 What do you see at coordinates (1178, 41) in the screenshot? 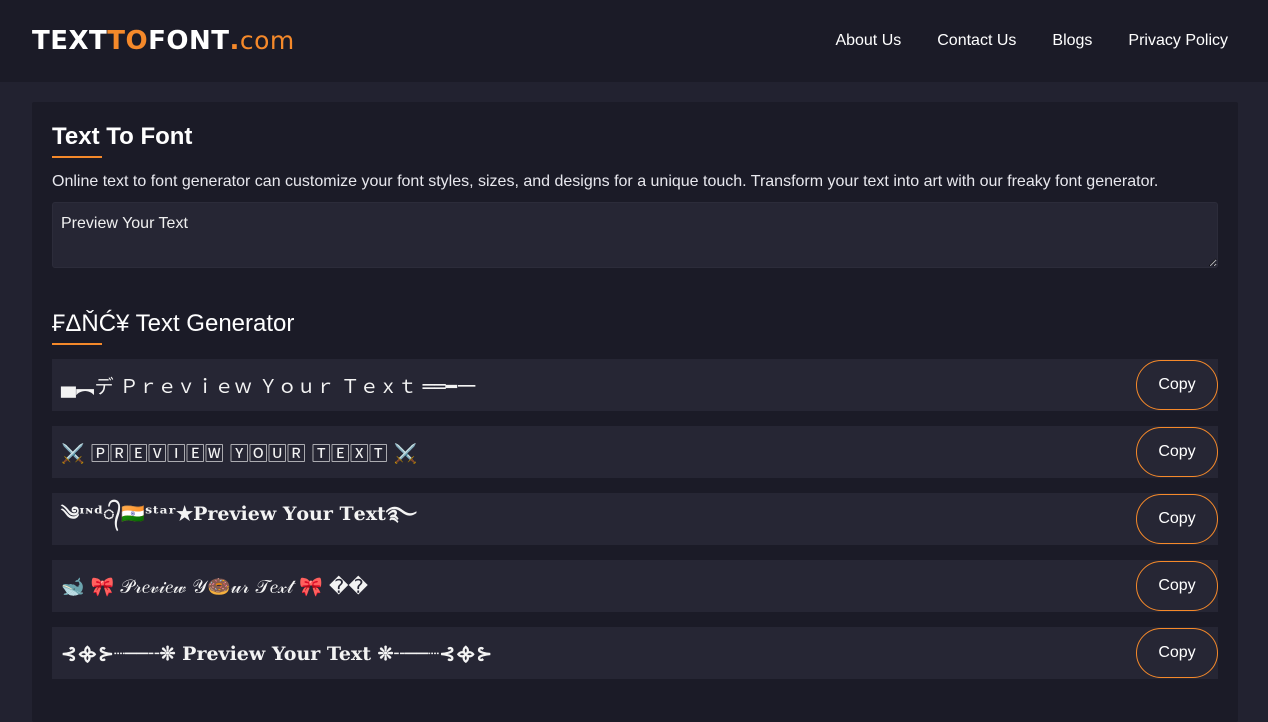
I see `nav-privacy-policy: Privacy Policy` at bounding box center [1178, 41].